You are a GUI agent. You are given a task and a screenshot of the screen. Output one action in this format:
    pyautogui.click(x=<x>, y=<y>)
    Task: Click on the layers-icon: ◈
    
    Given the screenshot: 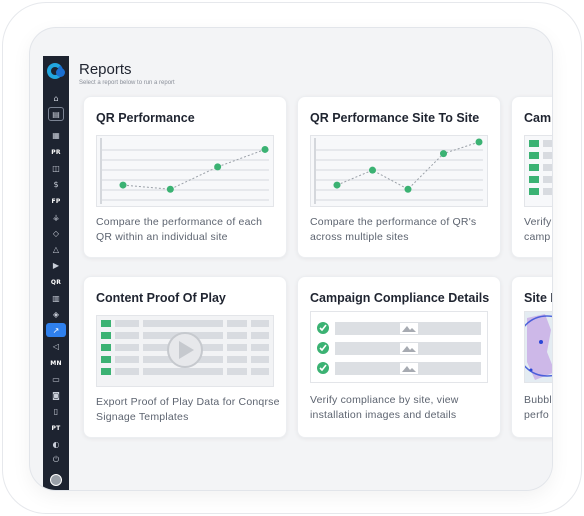 What is the action you would take?
    pyautogui.click(x=56, y=314)
    